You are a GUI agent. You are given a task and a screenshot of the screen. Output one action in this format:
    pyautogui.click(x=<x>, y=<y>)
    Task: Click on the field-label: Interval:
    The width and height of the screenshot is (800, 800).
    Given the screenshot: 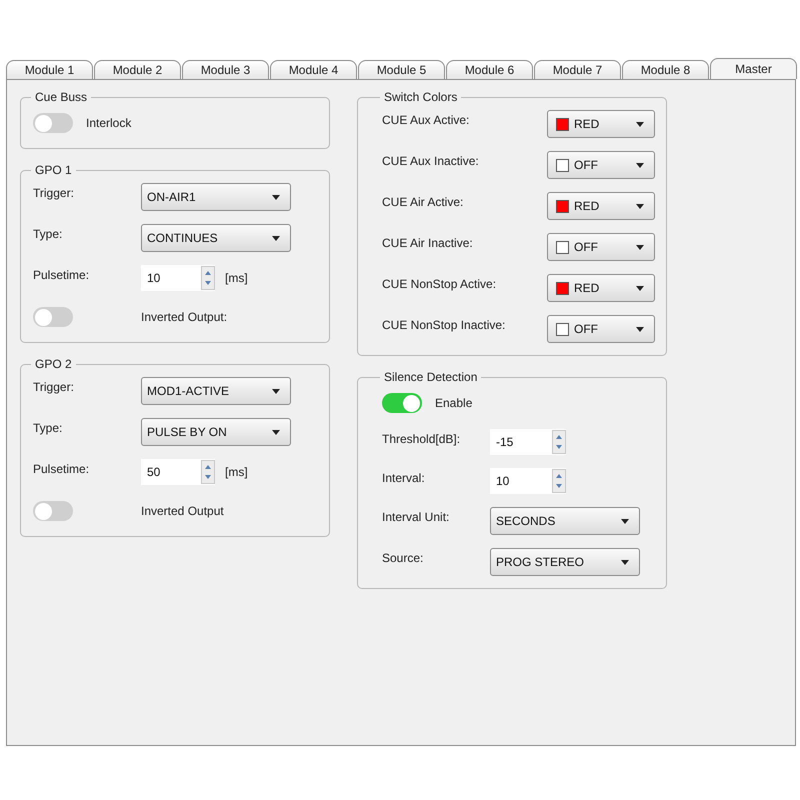 What is the action you would take?
    pyautogui.click(x=404, y=478)
    